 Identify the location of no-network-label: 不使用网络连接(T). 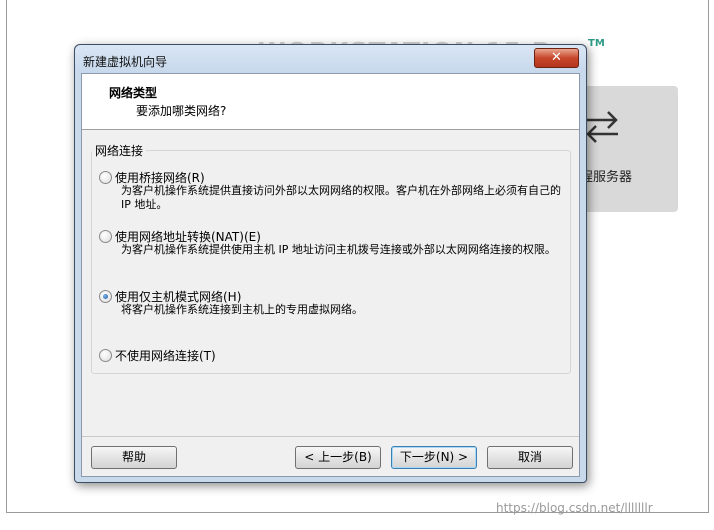
(165, 355).